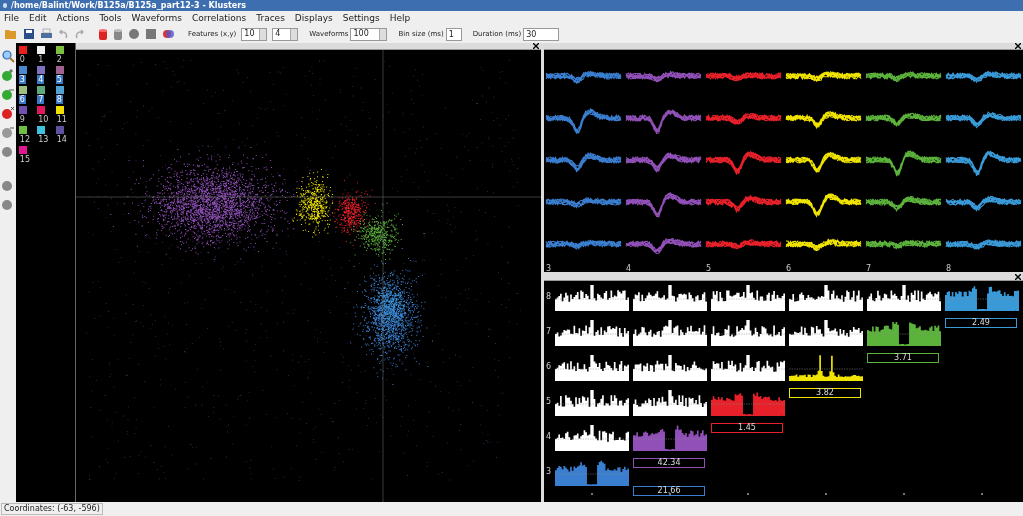 The width and height of the screenshot is (1023, 516). What do you see at coordinates (669, 491) in the screenshot?
I see `correlogram-value: 21.66` at bounding box center [669, 491].